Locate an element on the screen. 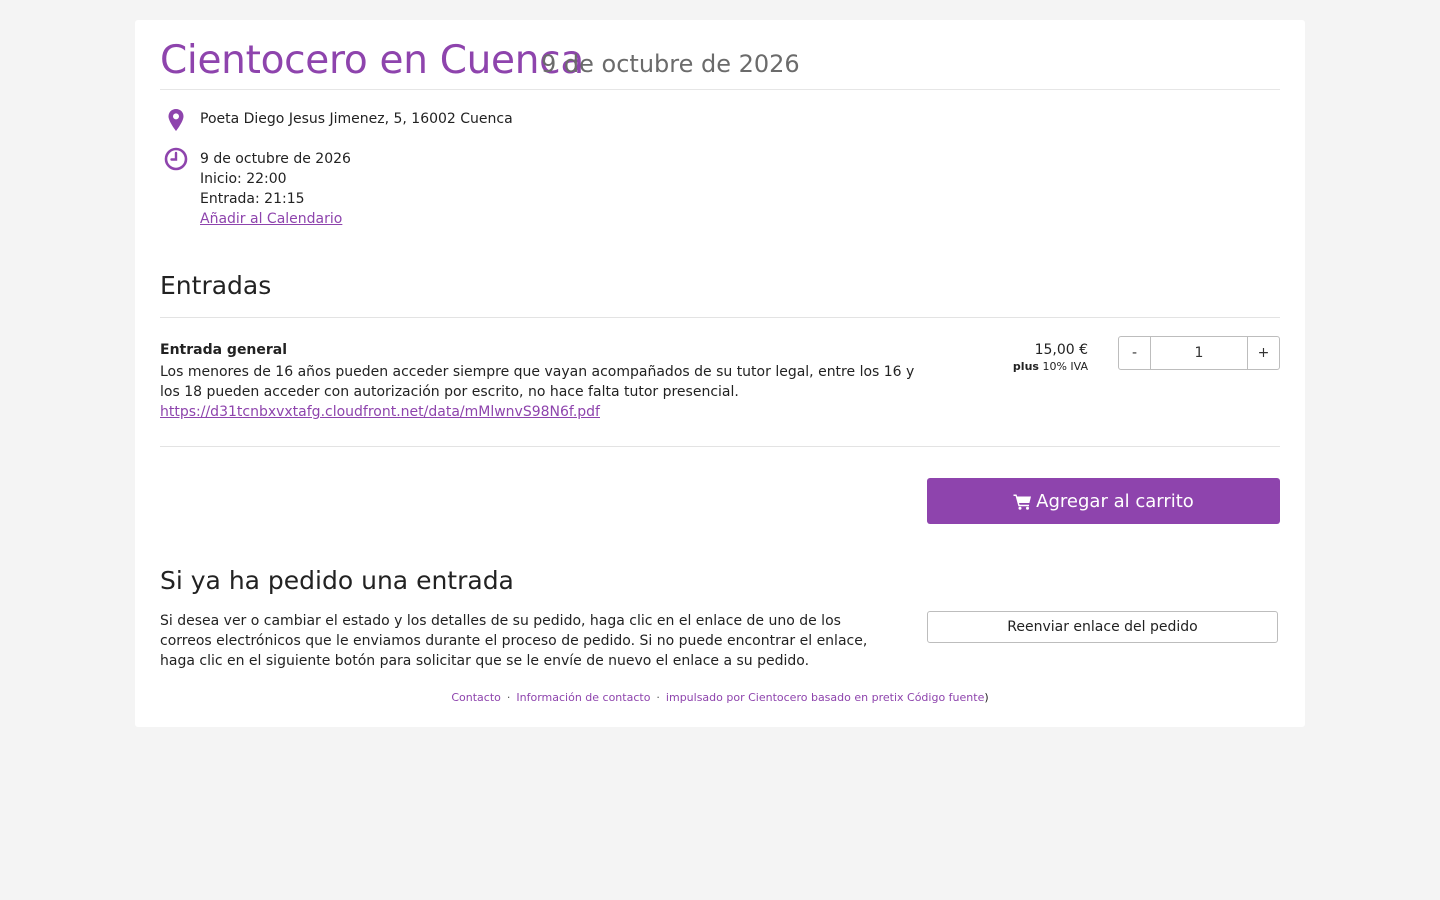  ticket-price: 15,00 € is located at coordinates (1061, 350).